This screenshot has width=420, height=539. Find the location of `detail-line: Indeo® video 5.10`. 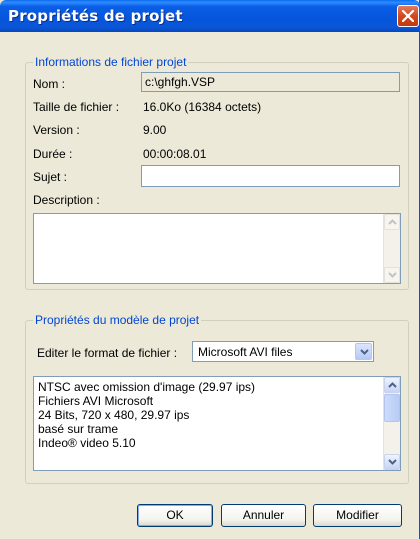

detail-line: Indeo® video 5.10 is located at coordinates (87, 443).